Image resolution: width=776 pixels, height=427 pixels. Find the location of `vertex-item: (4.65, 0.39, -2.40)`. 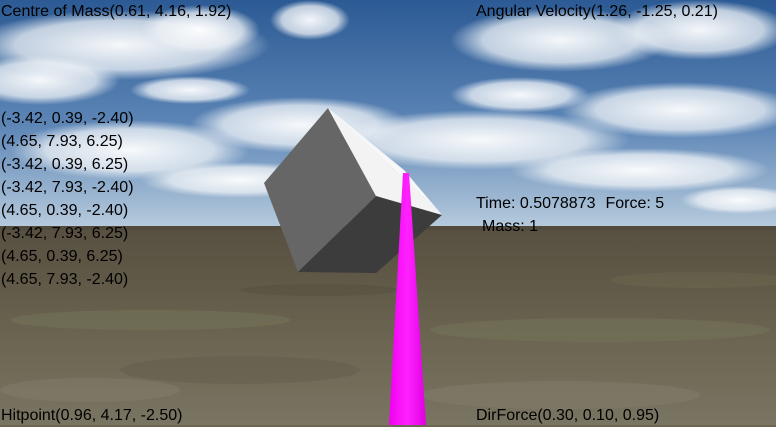

vertex-item: (4.65, 0.39, -2.40) is located at coordinates (65, 210).